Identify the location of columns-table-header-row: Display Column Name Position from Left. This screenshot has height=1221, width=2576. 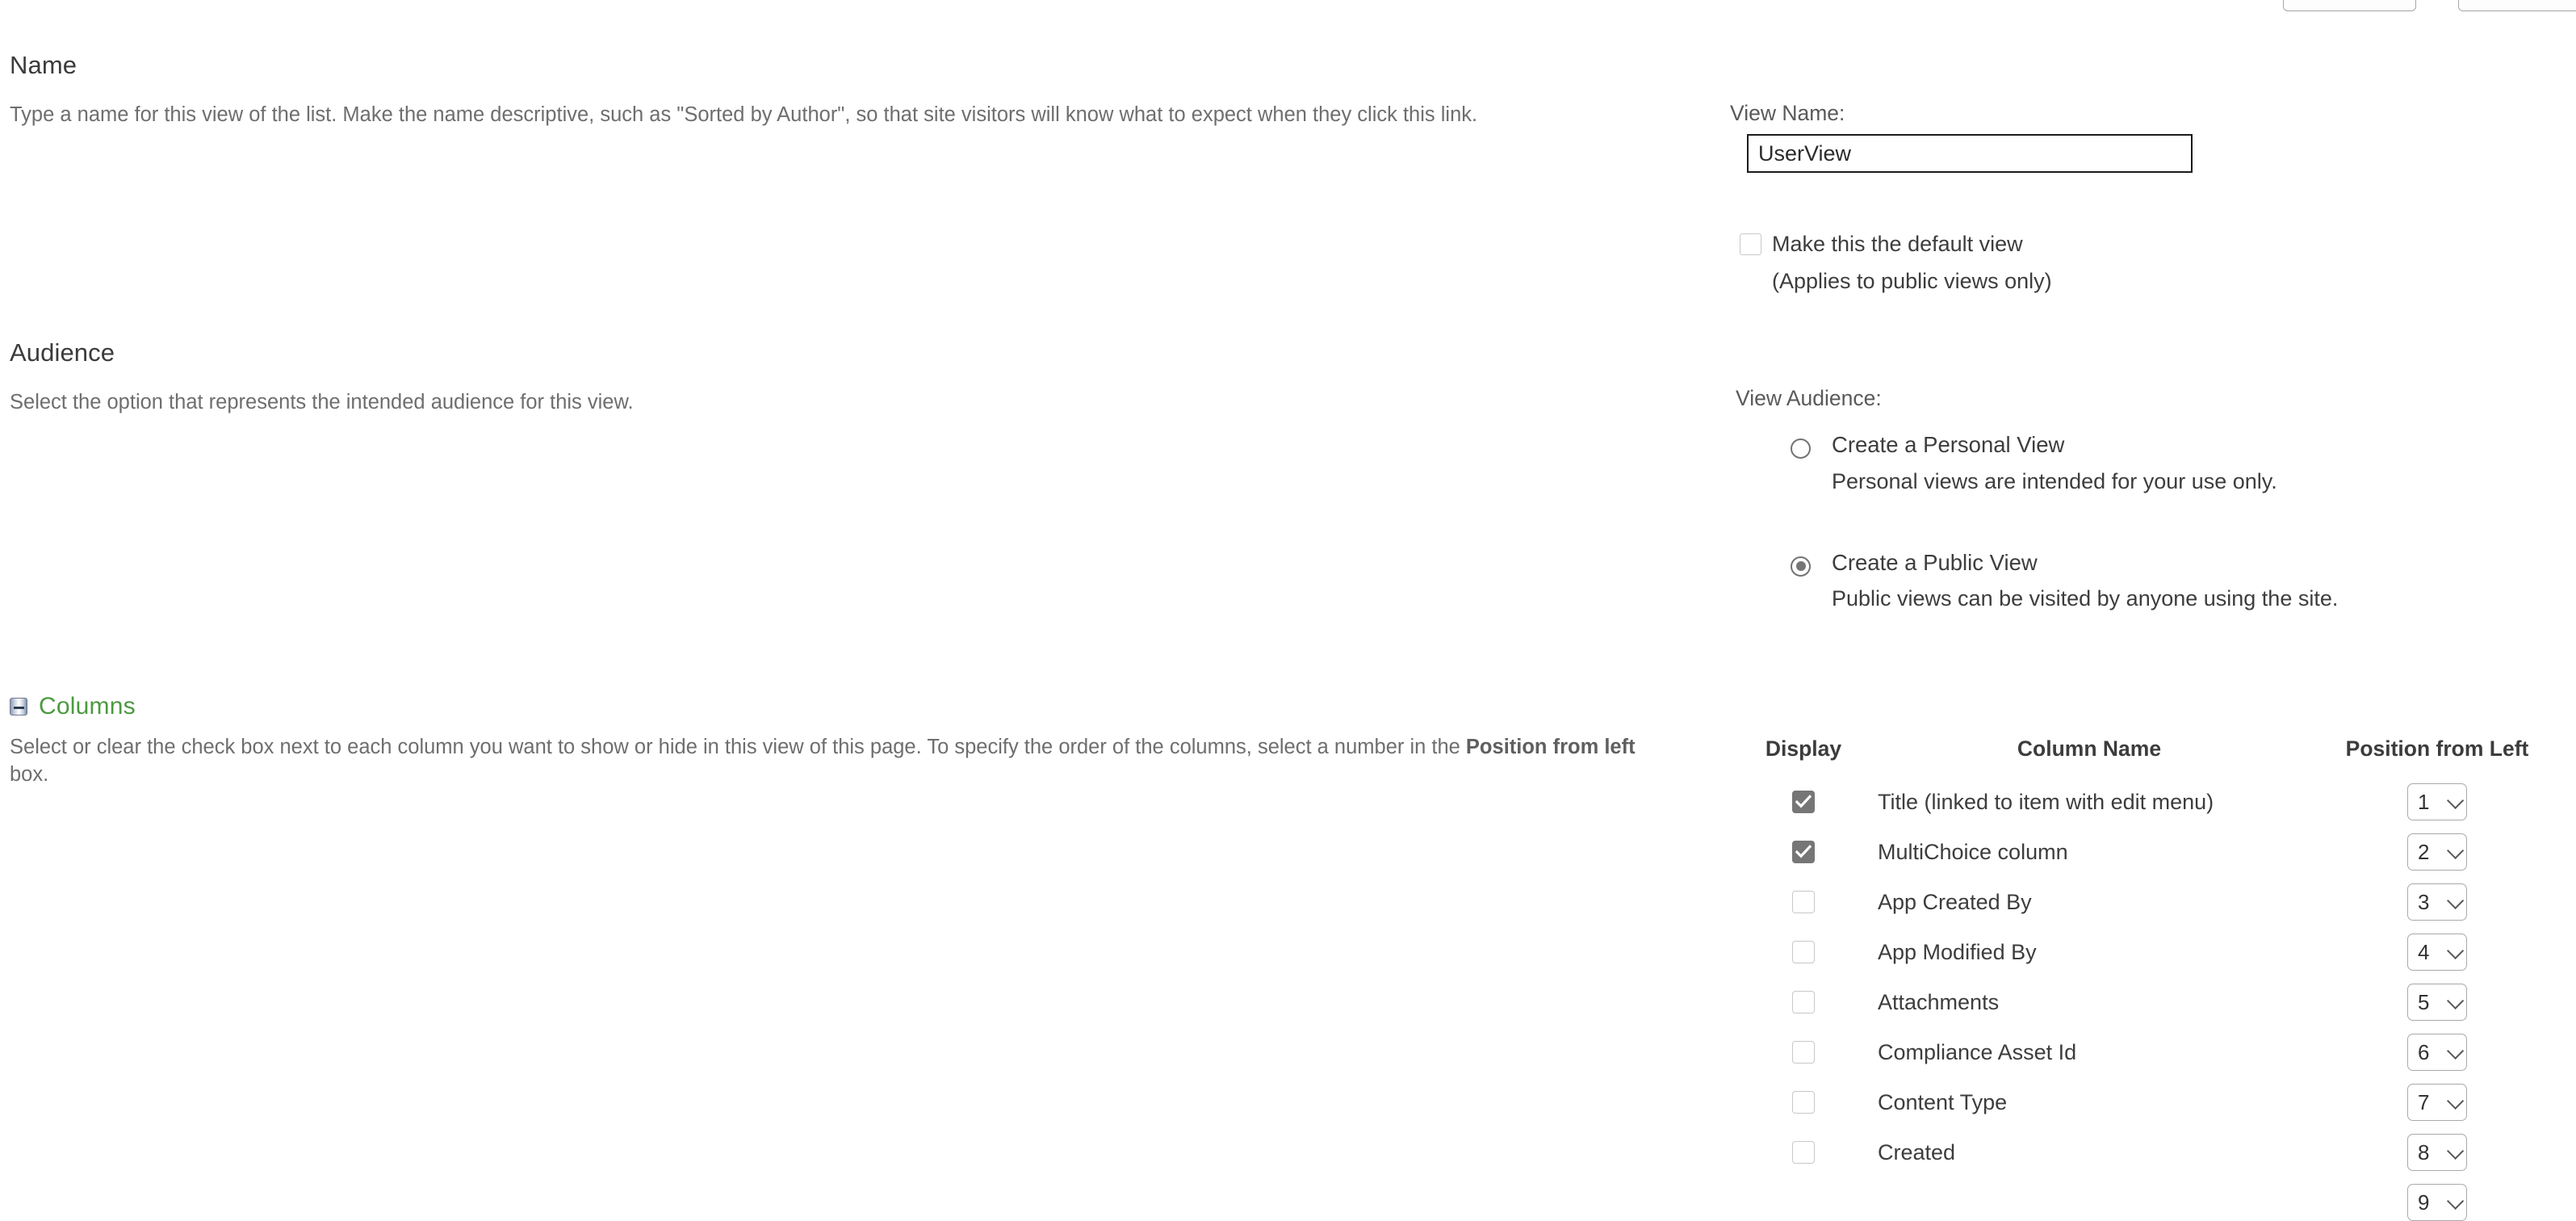
(2151, 756).